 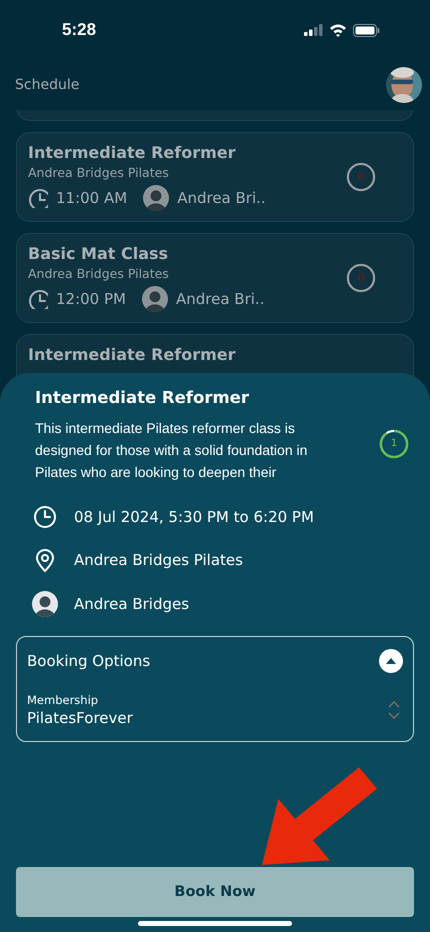 I want to click on field-value: PilatesForever, so click(x=80, y=718).